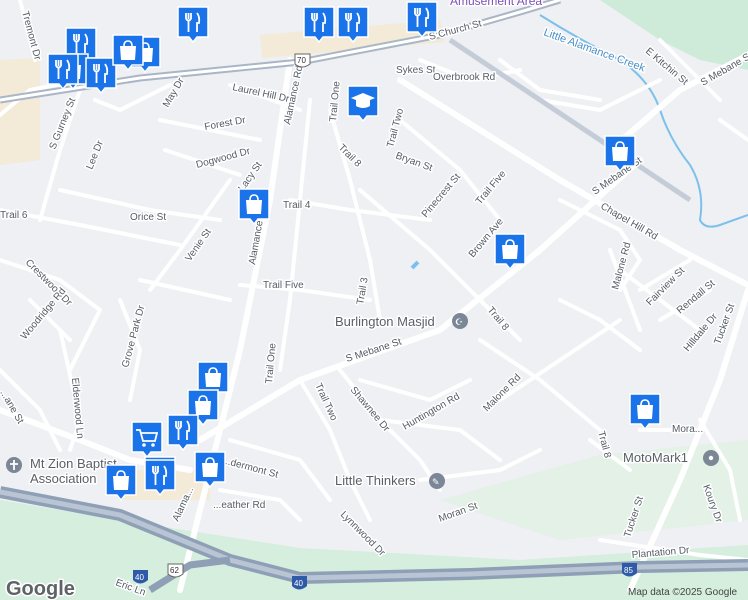 Image resolution: width=748 pixels, height=600 pixels. I want to click on street-label: Trail 6, so click(14, 215).